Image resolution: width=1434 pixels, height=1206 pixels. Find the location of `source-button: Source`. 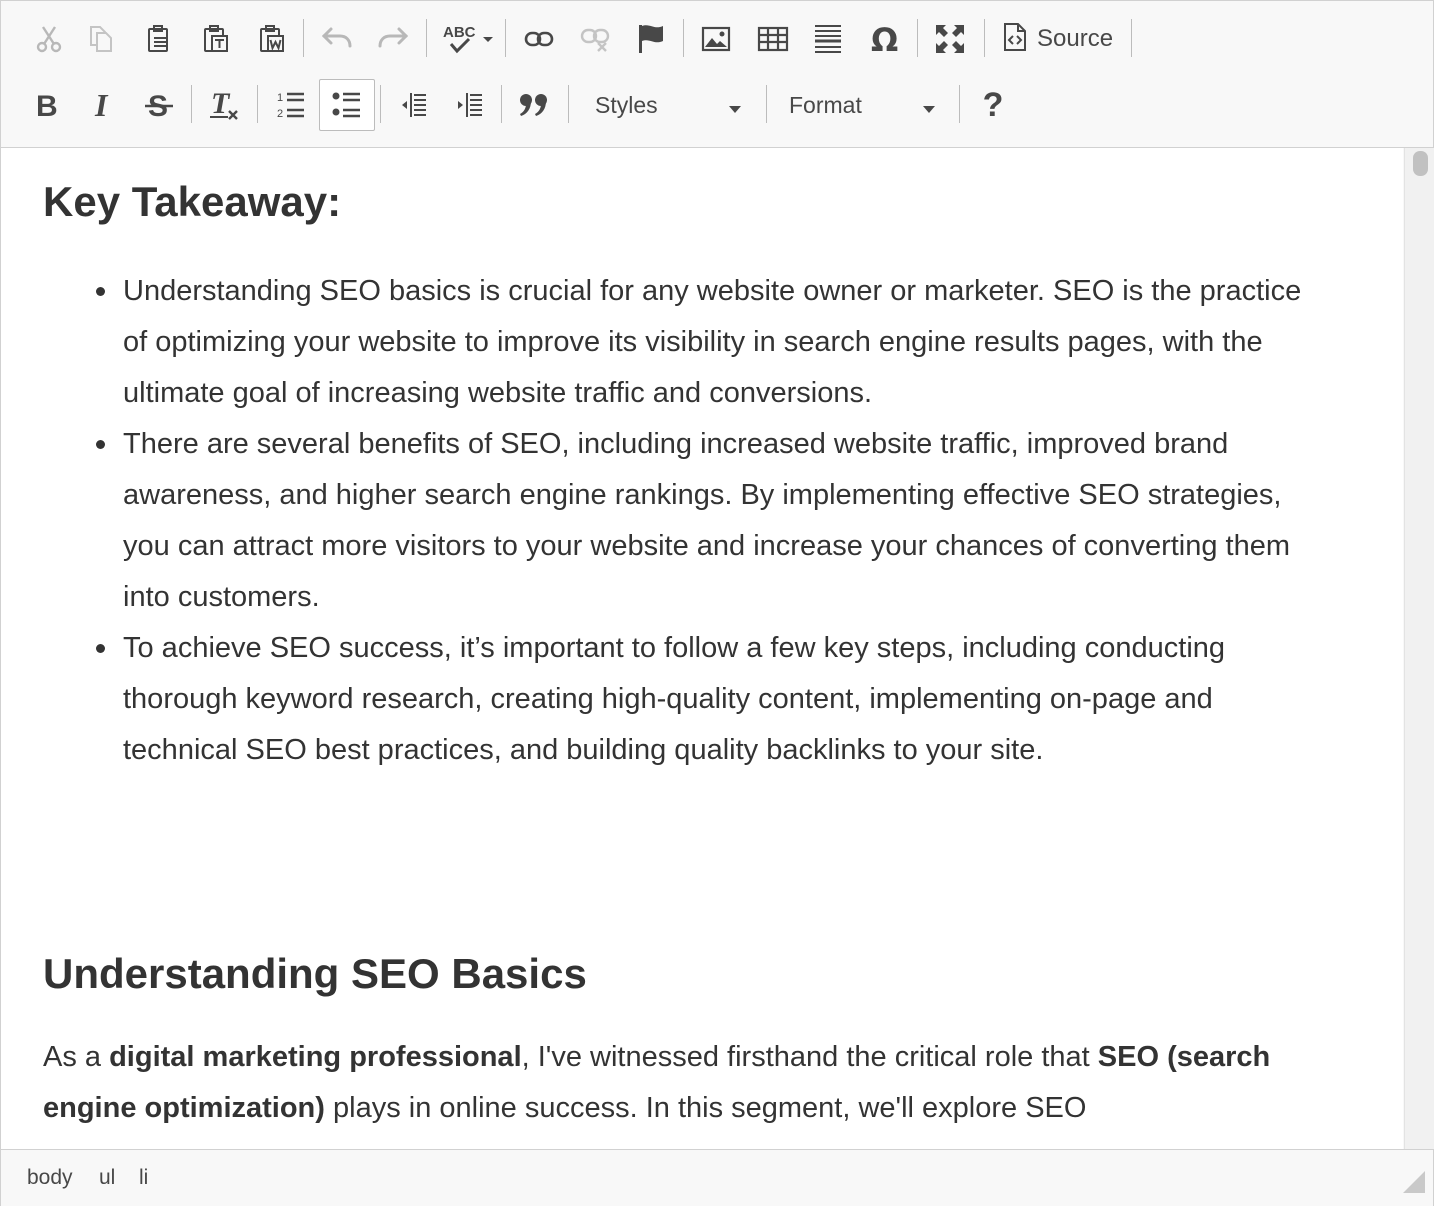

source-button: Source is located at coordinates (1060, 39).